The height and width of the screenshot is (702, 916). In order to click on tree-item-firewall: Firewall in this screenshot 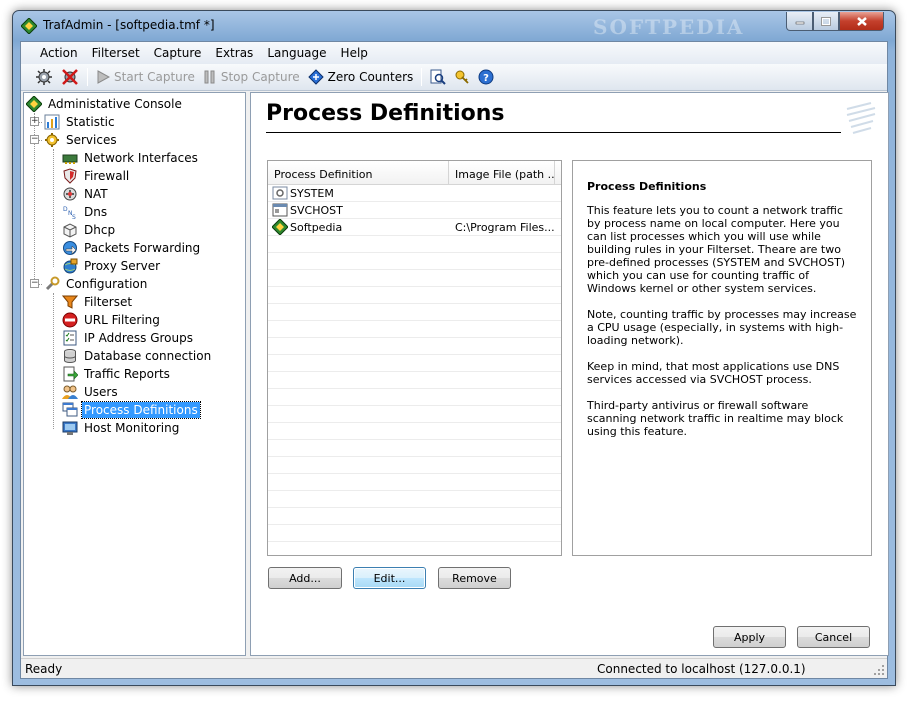, I will do `click(96, 175)`.